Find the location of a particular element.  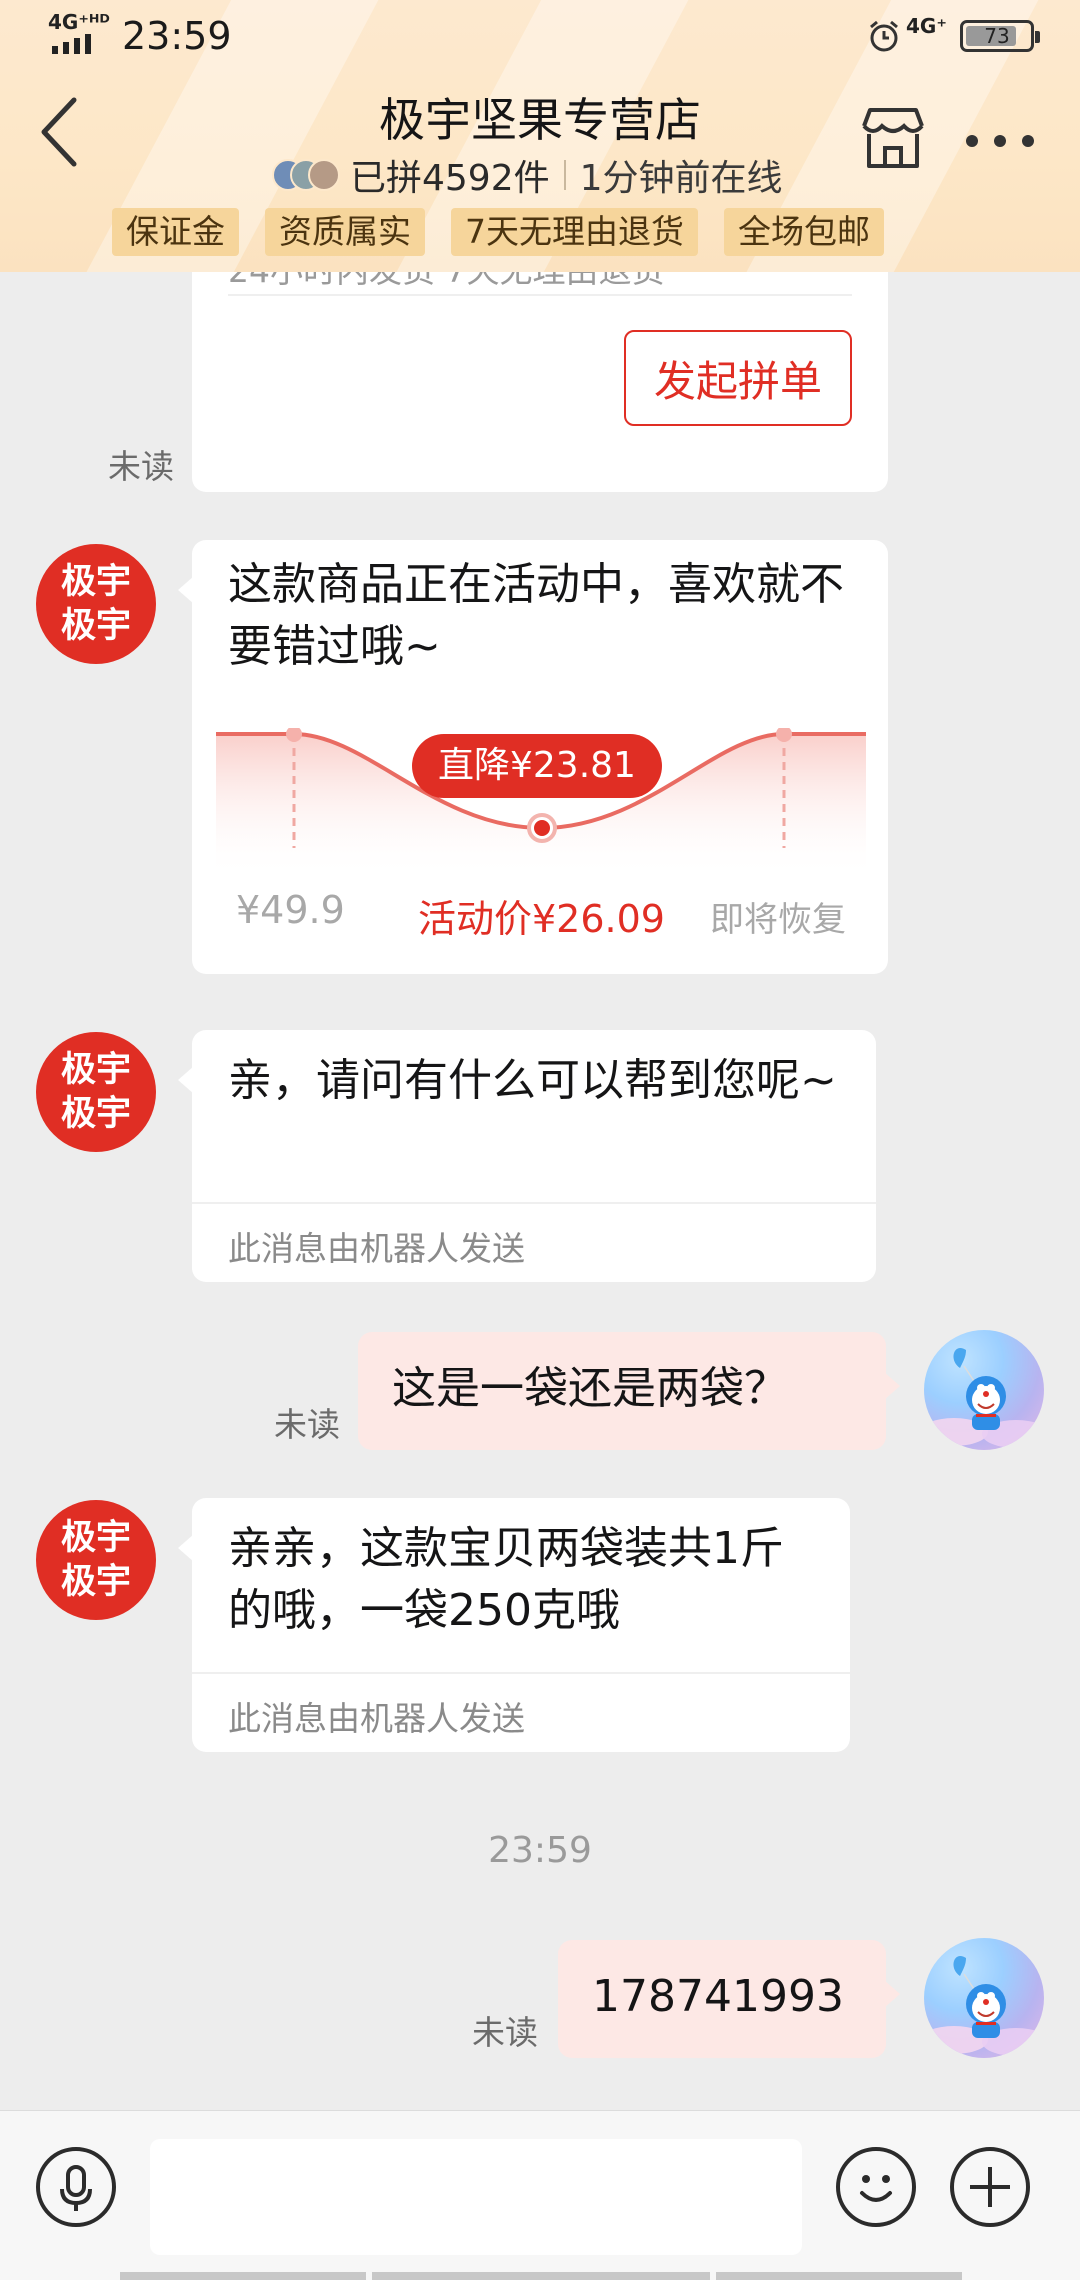

battery-icon: 73 is located at coordinates (1000, 36).